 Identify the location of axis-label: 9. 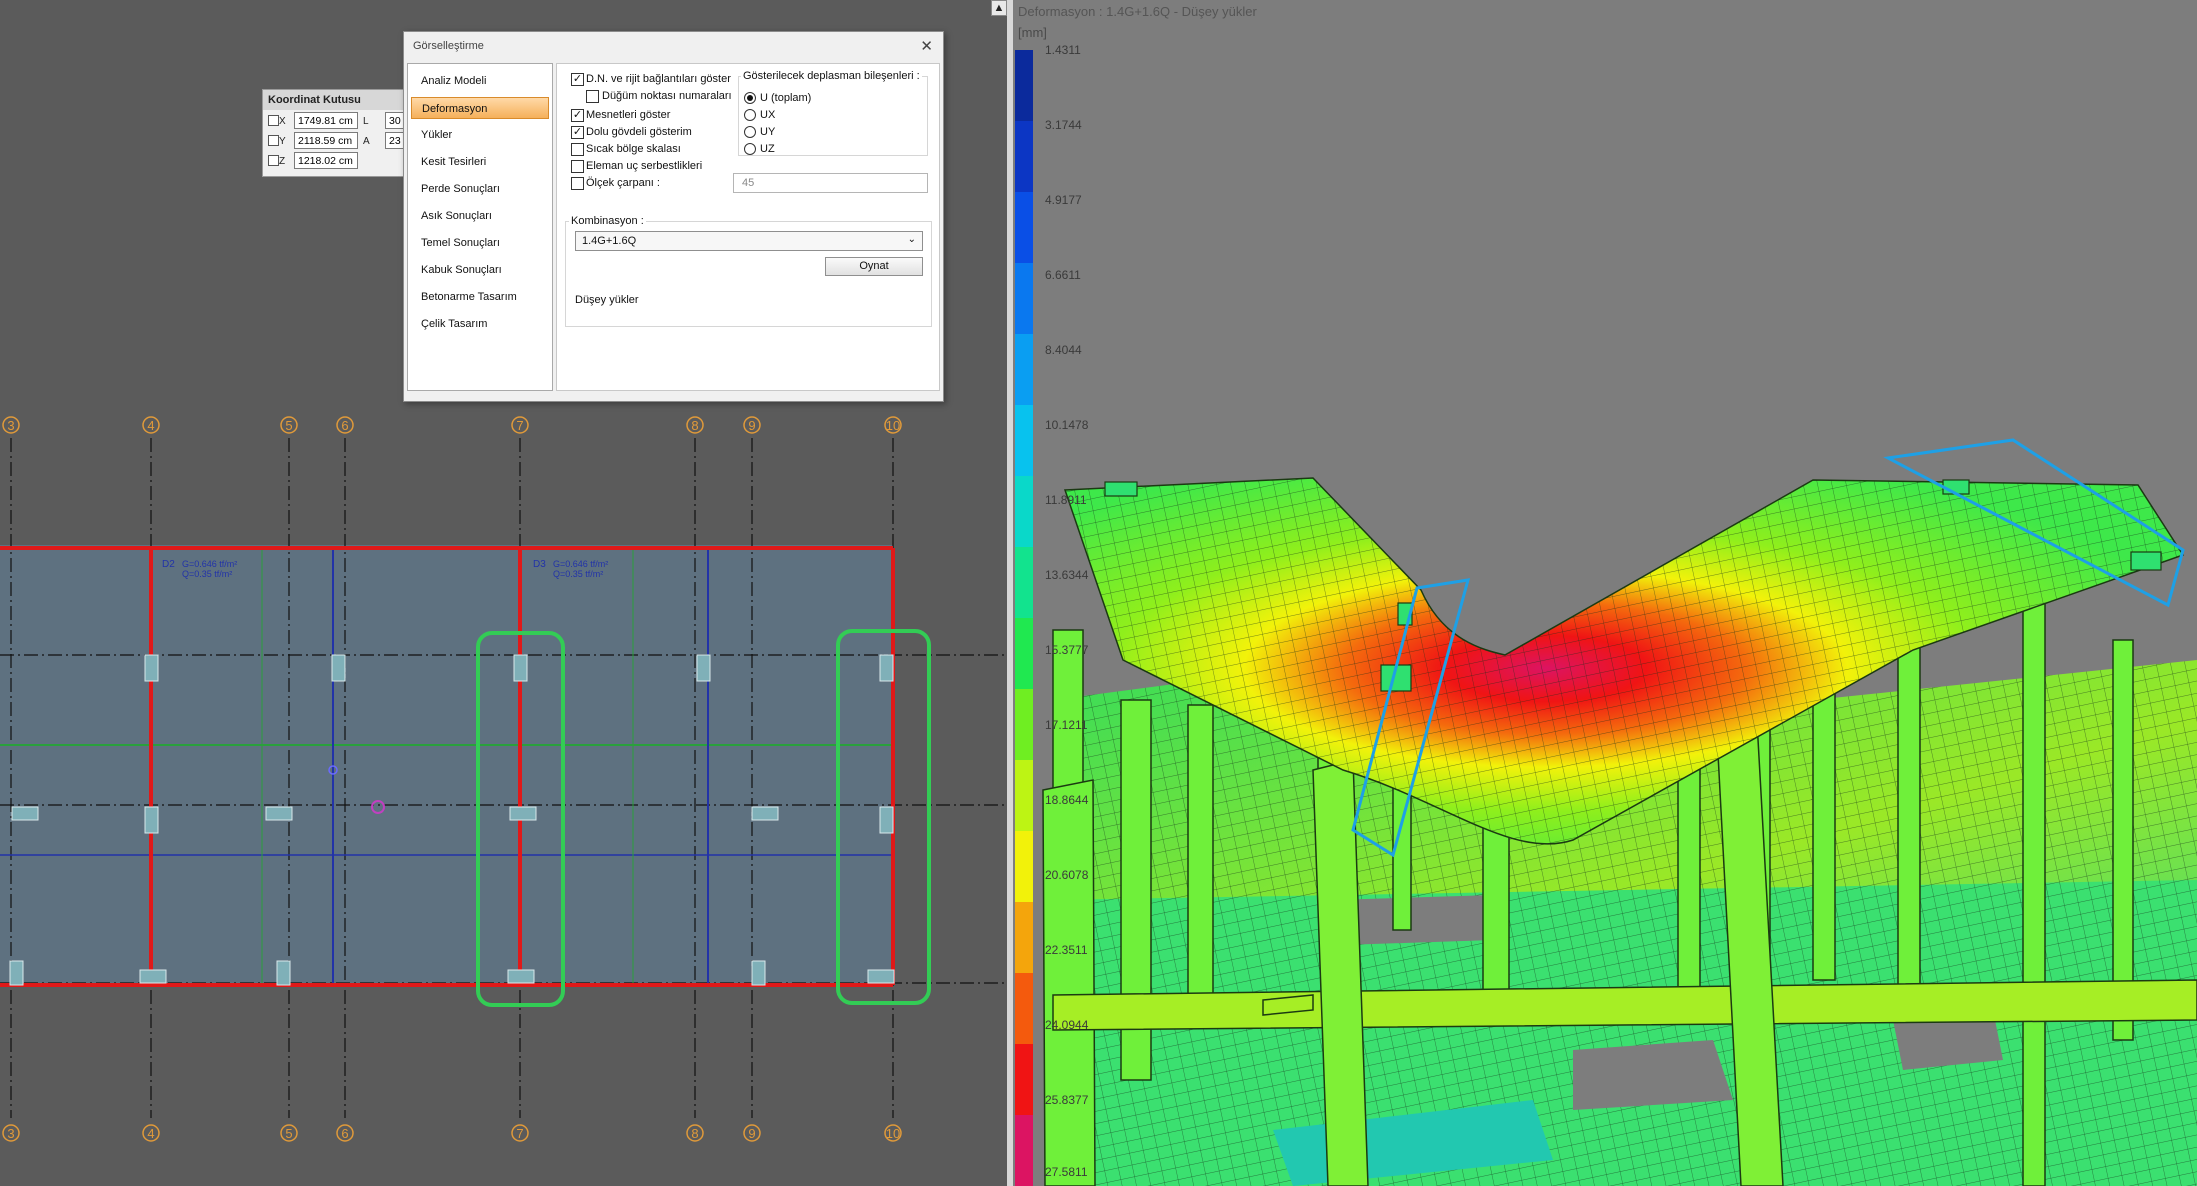
(751, 1133).